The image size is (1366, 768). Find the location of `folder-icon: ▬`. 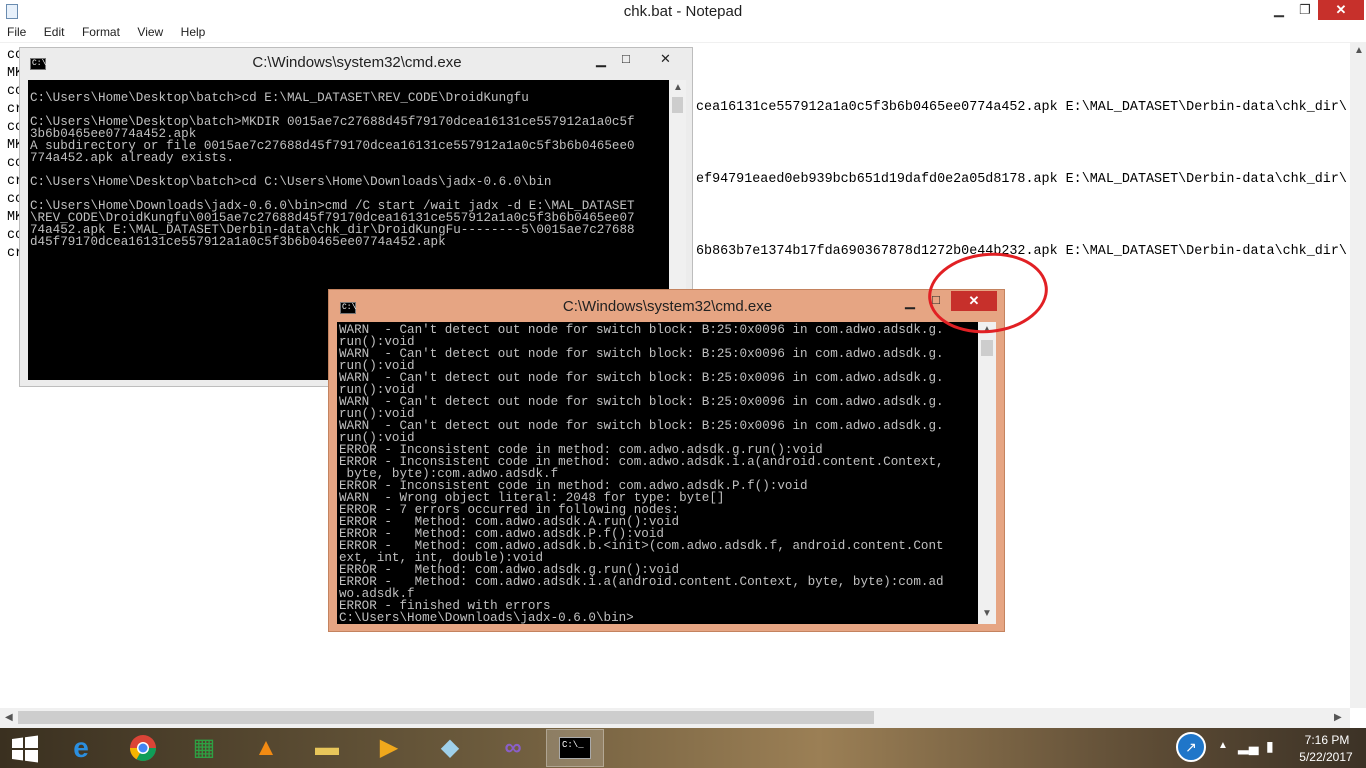

folder-icon: ▬ is located at coordinates (327, 747).